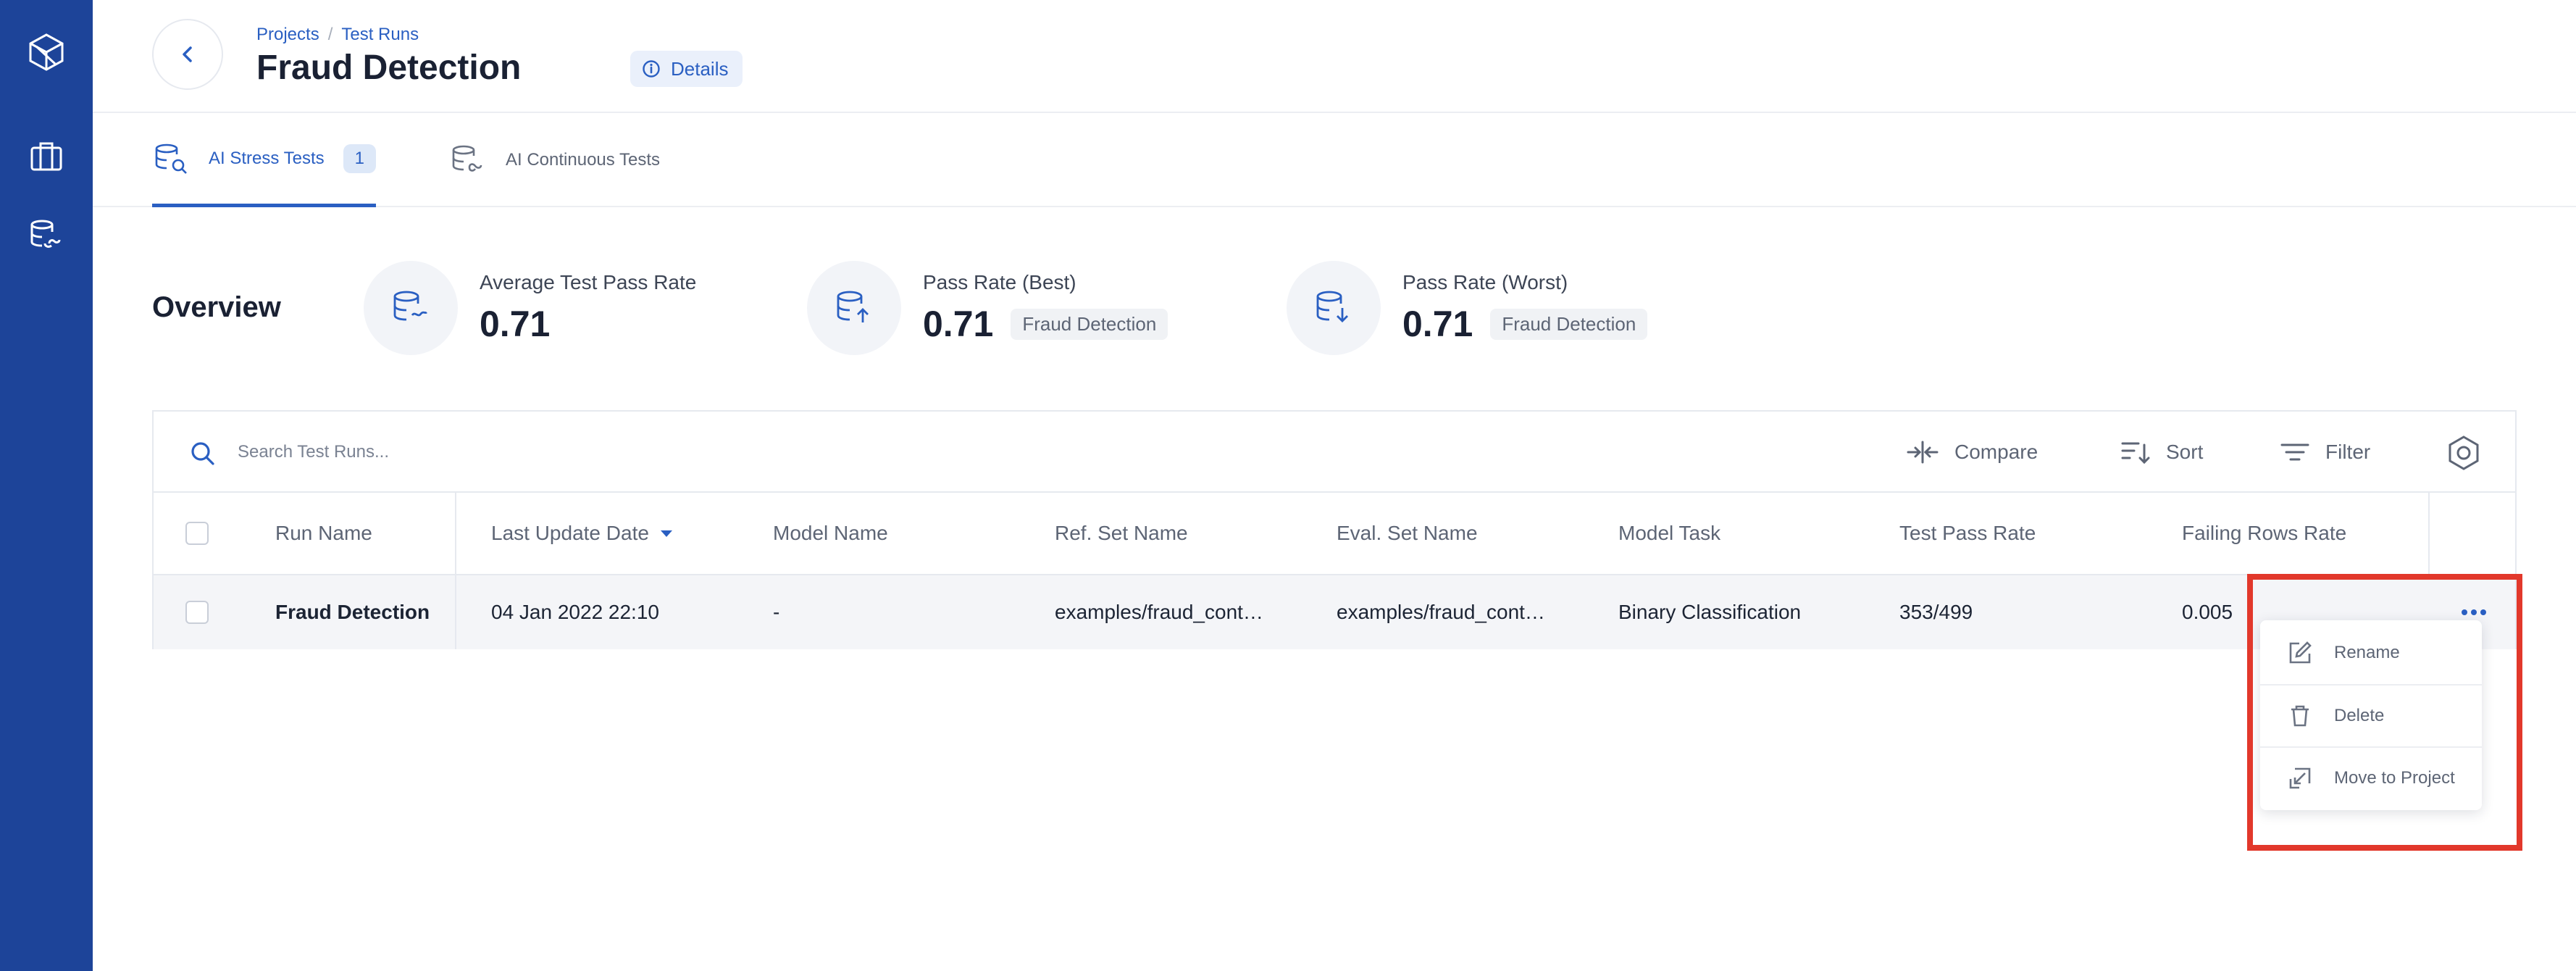 This screenshot has height=971, width=2576. What do you see at coordinates (2300, 652) in the screenshot?
I see `edit-icon` at bounding box center [2300, 652].